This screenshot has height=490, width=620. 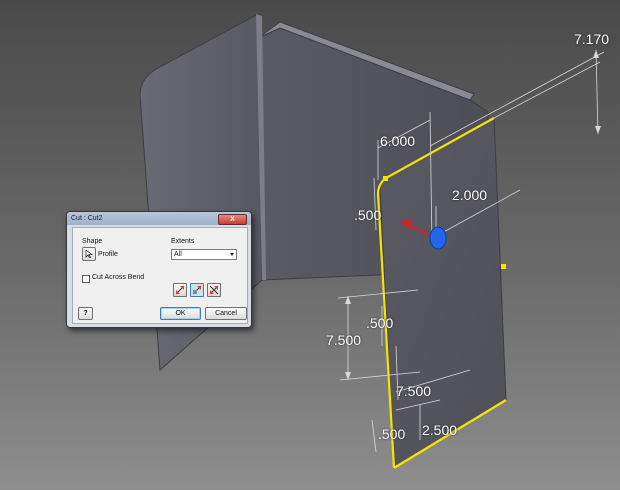 What do you see at coordinates (439, 430) in the screenshot?
I see `dimension-2500: 2.500` at bounding box center [439, 430].